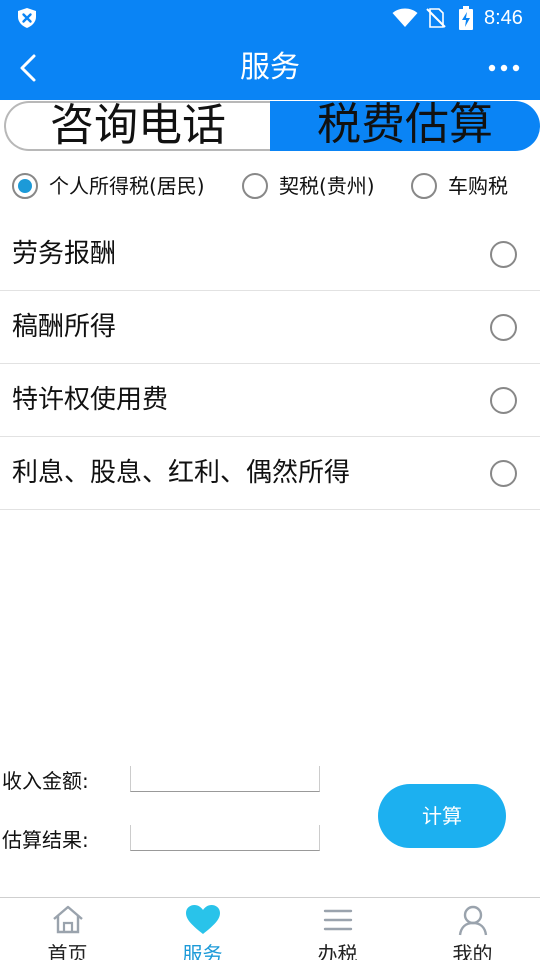  Describe the element at coordinates (27, 18) in the screenshot. I see `shield-icon` at that location.